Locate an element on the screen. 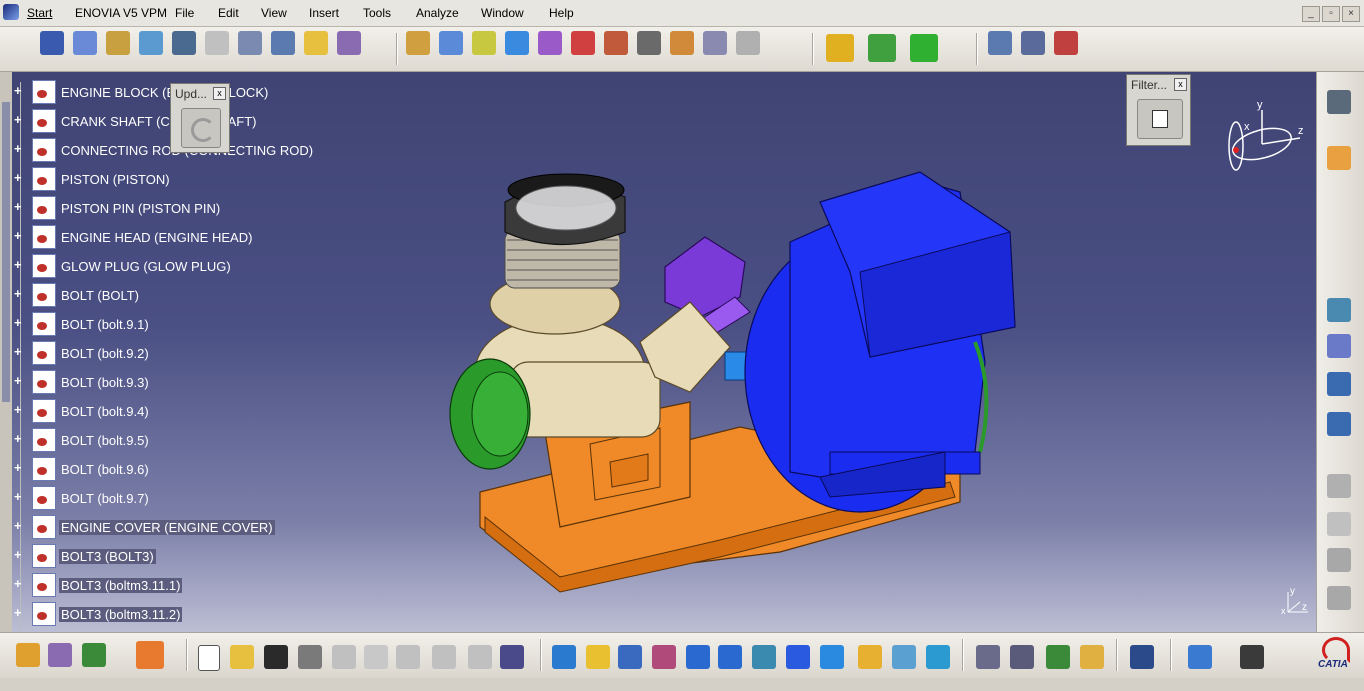 This screenshot has width=1364, height=691. cut-section-icon is located at coordinates (1339, 486).